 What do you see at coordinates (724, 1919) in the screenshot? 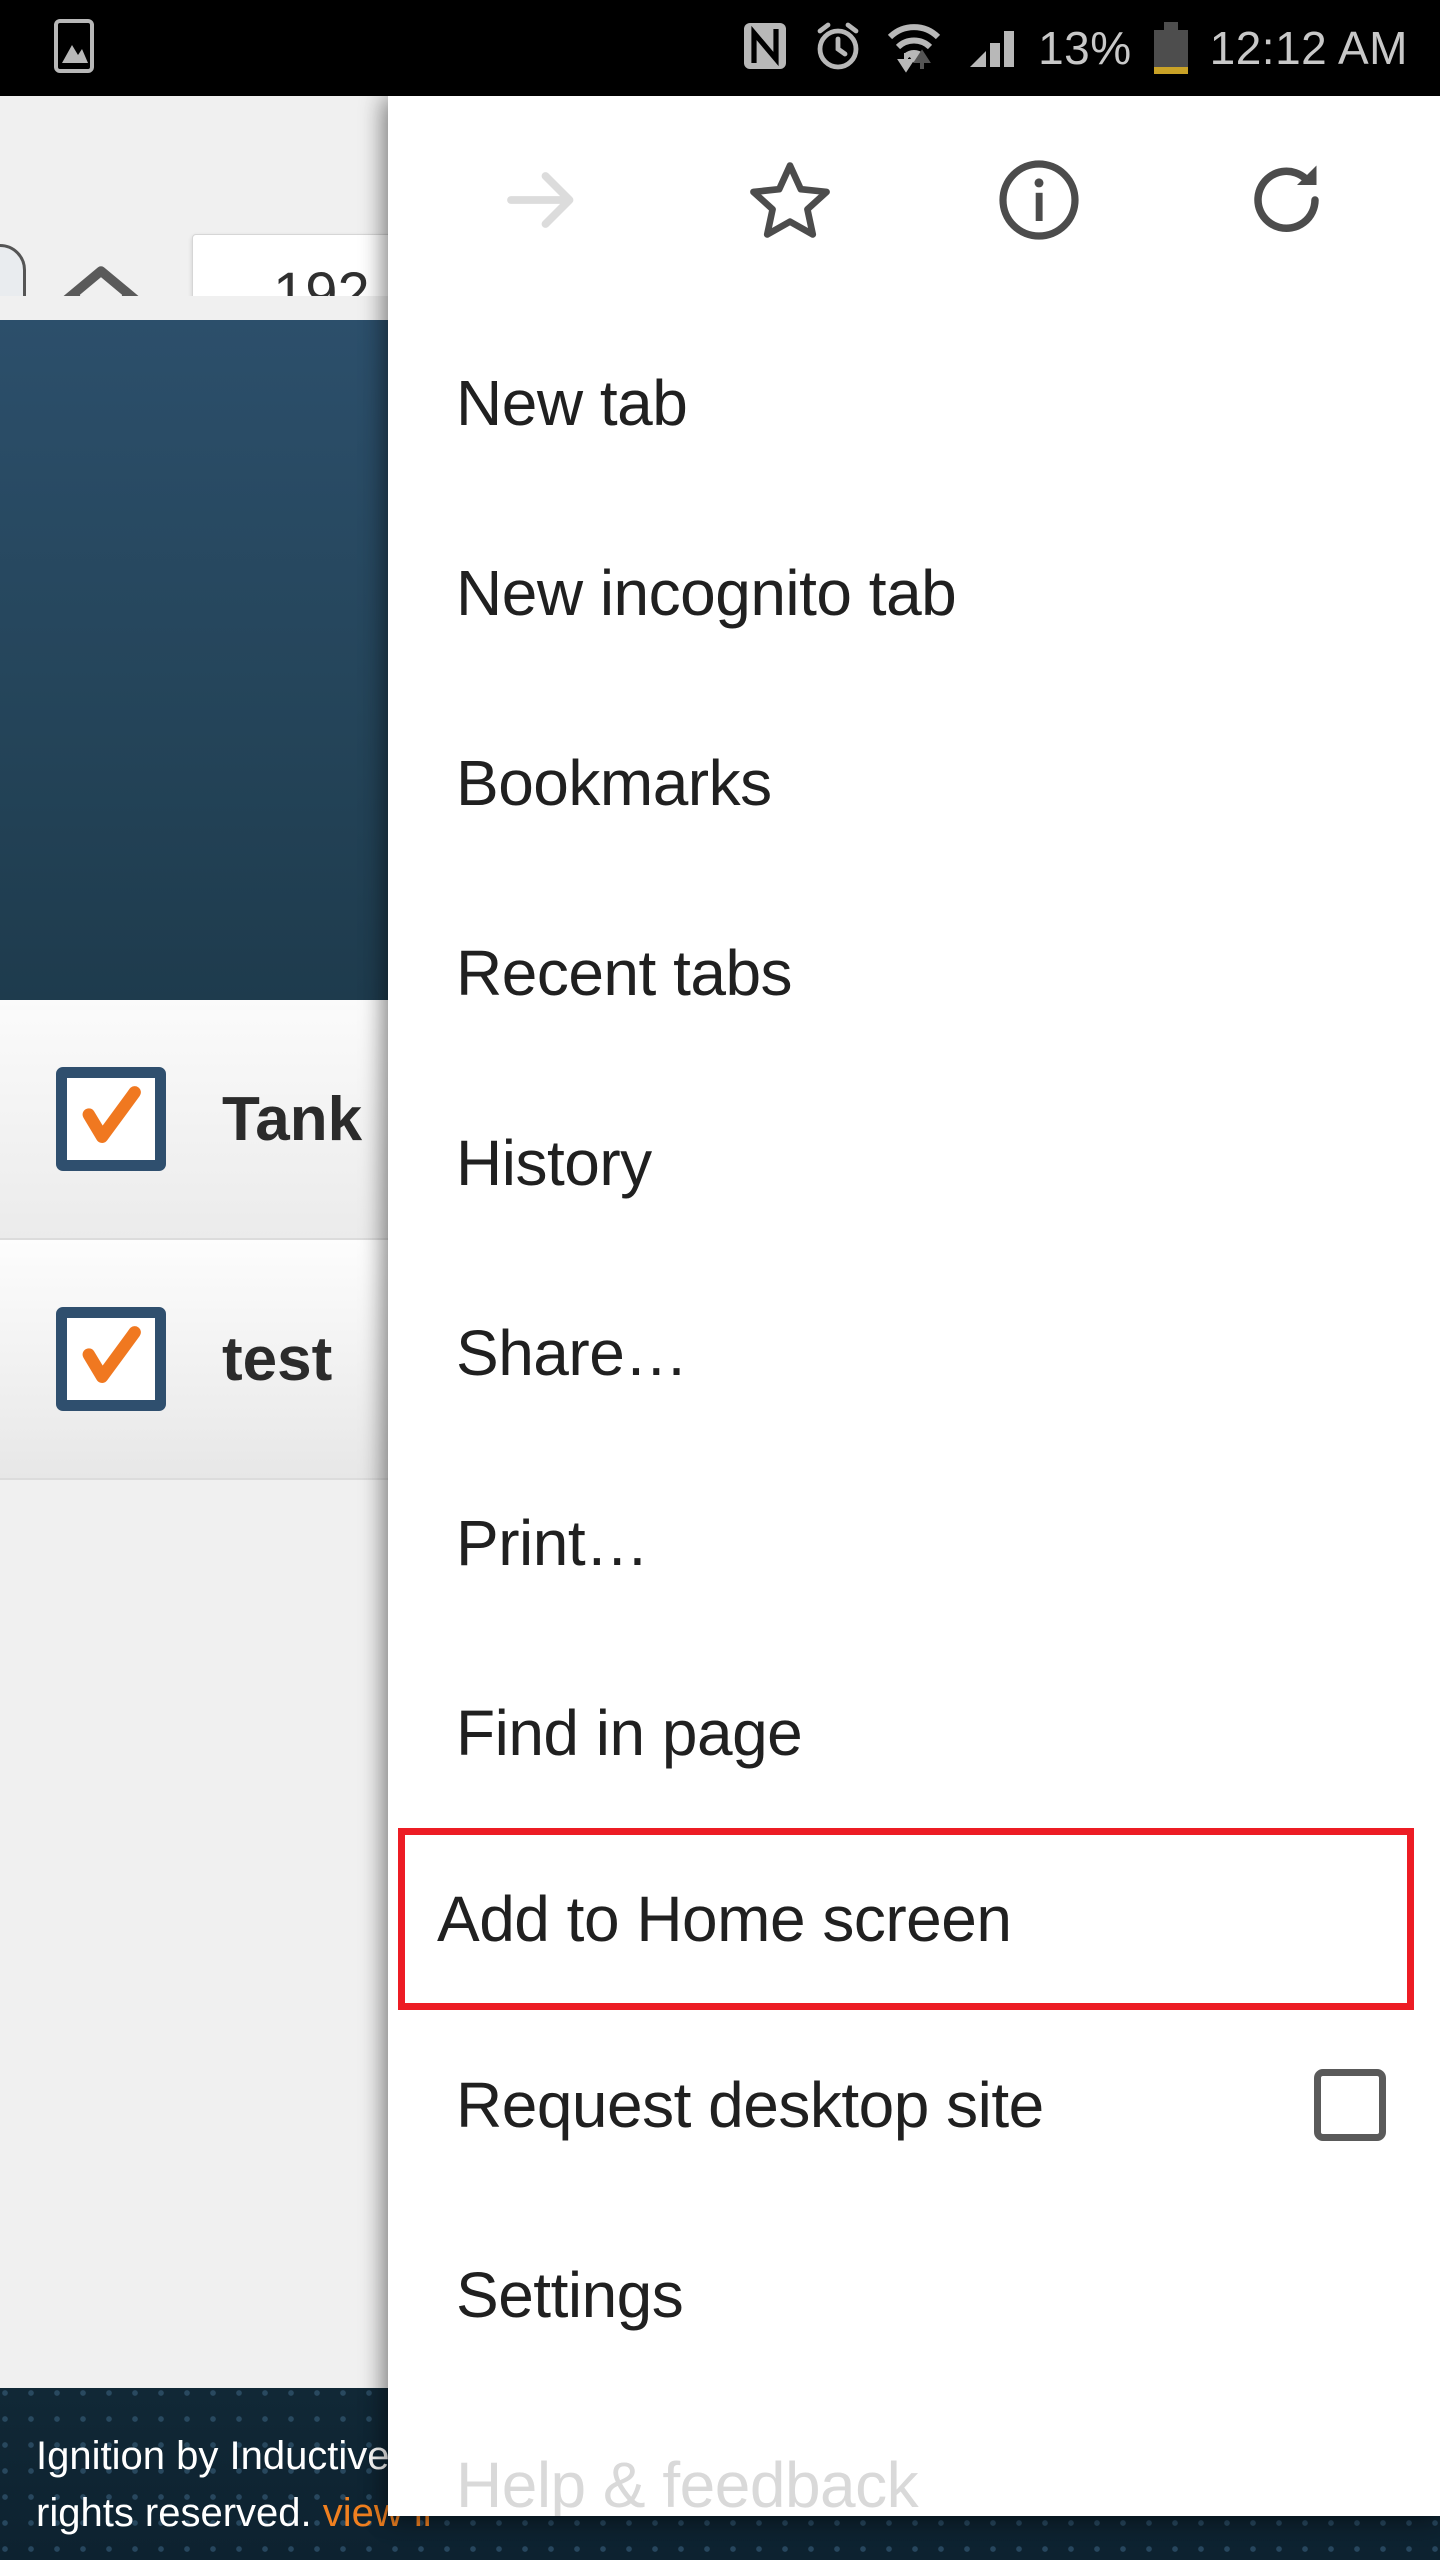
I see `menu-item-label: Add to Home screen` at bounding box center [724, 1919].